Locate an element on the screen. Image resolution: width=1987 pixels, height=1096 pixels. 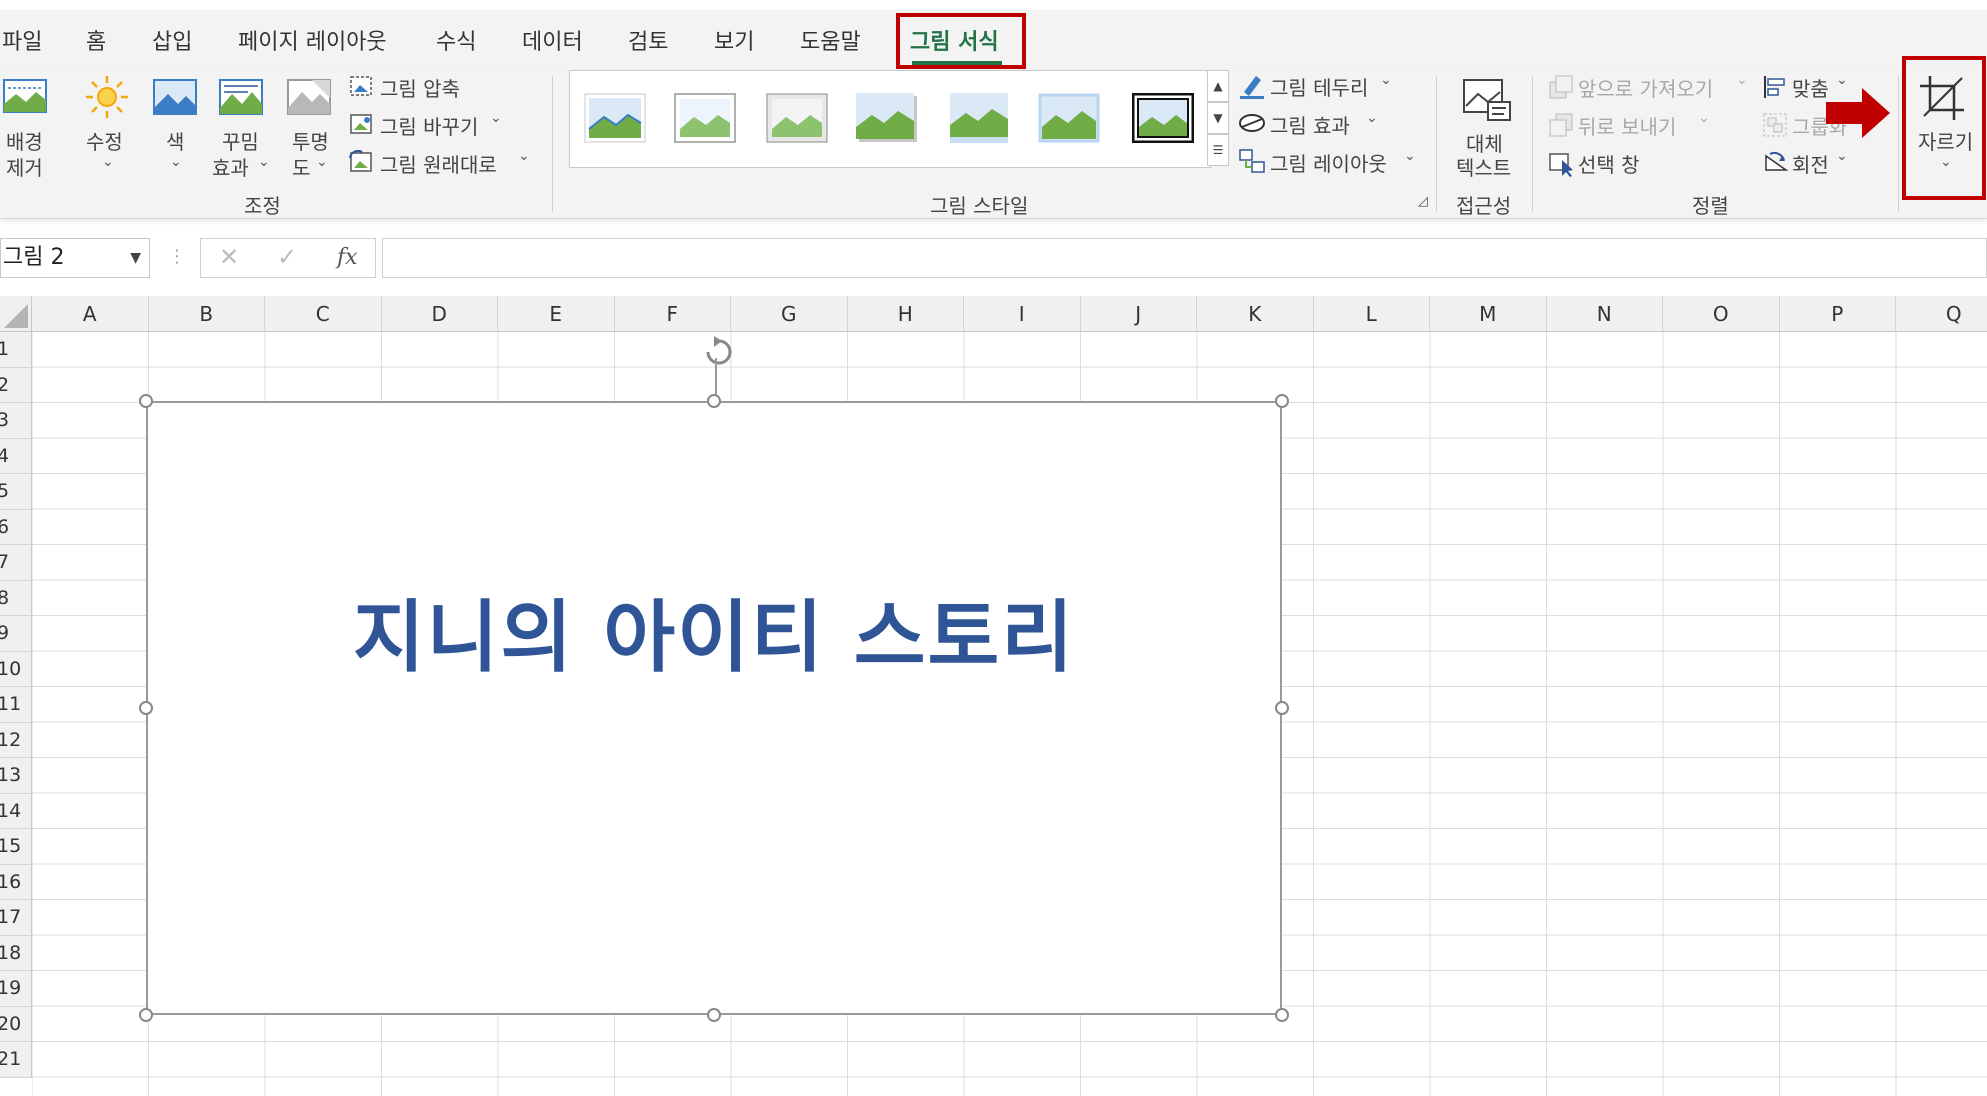
tab-view: 보기 is located at coordinates (734, 40).